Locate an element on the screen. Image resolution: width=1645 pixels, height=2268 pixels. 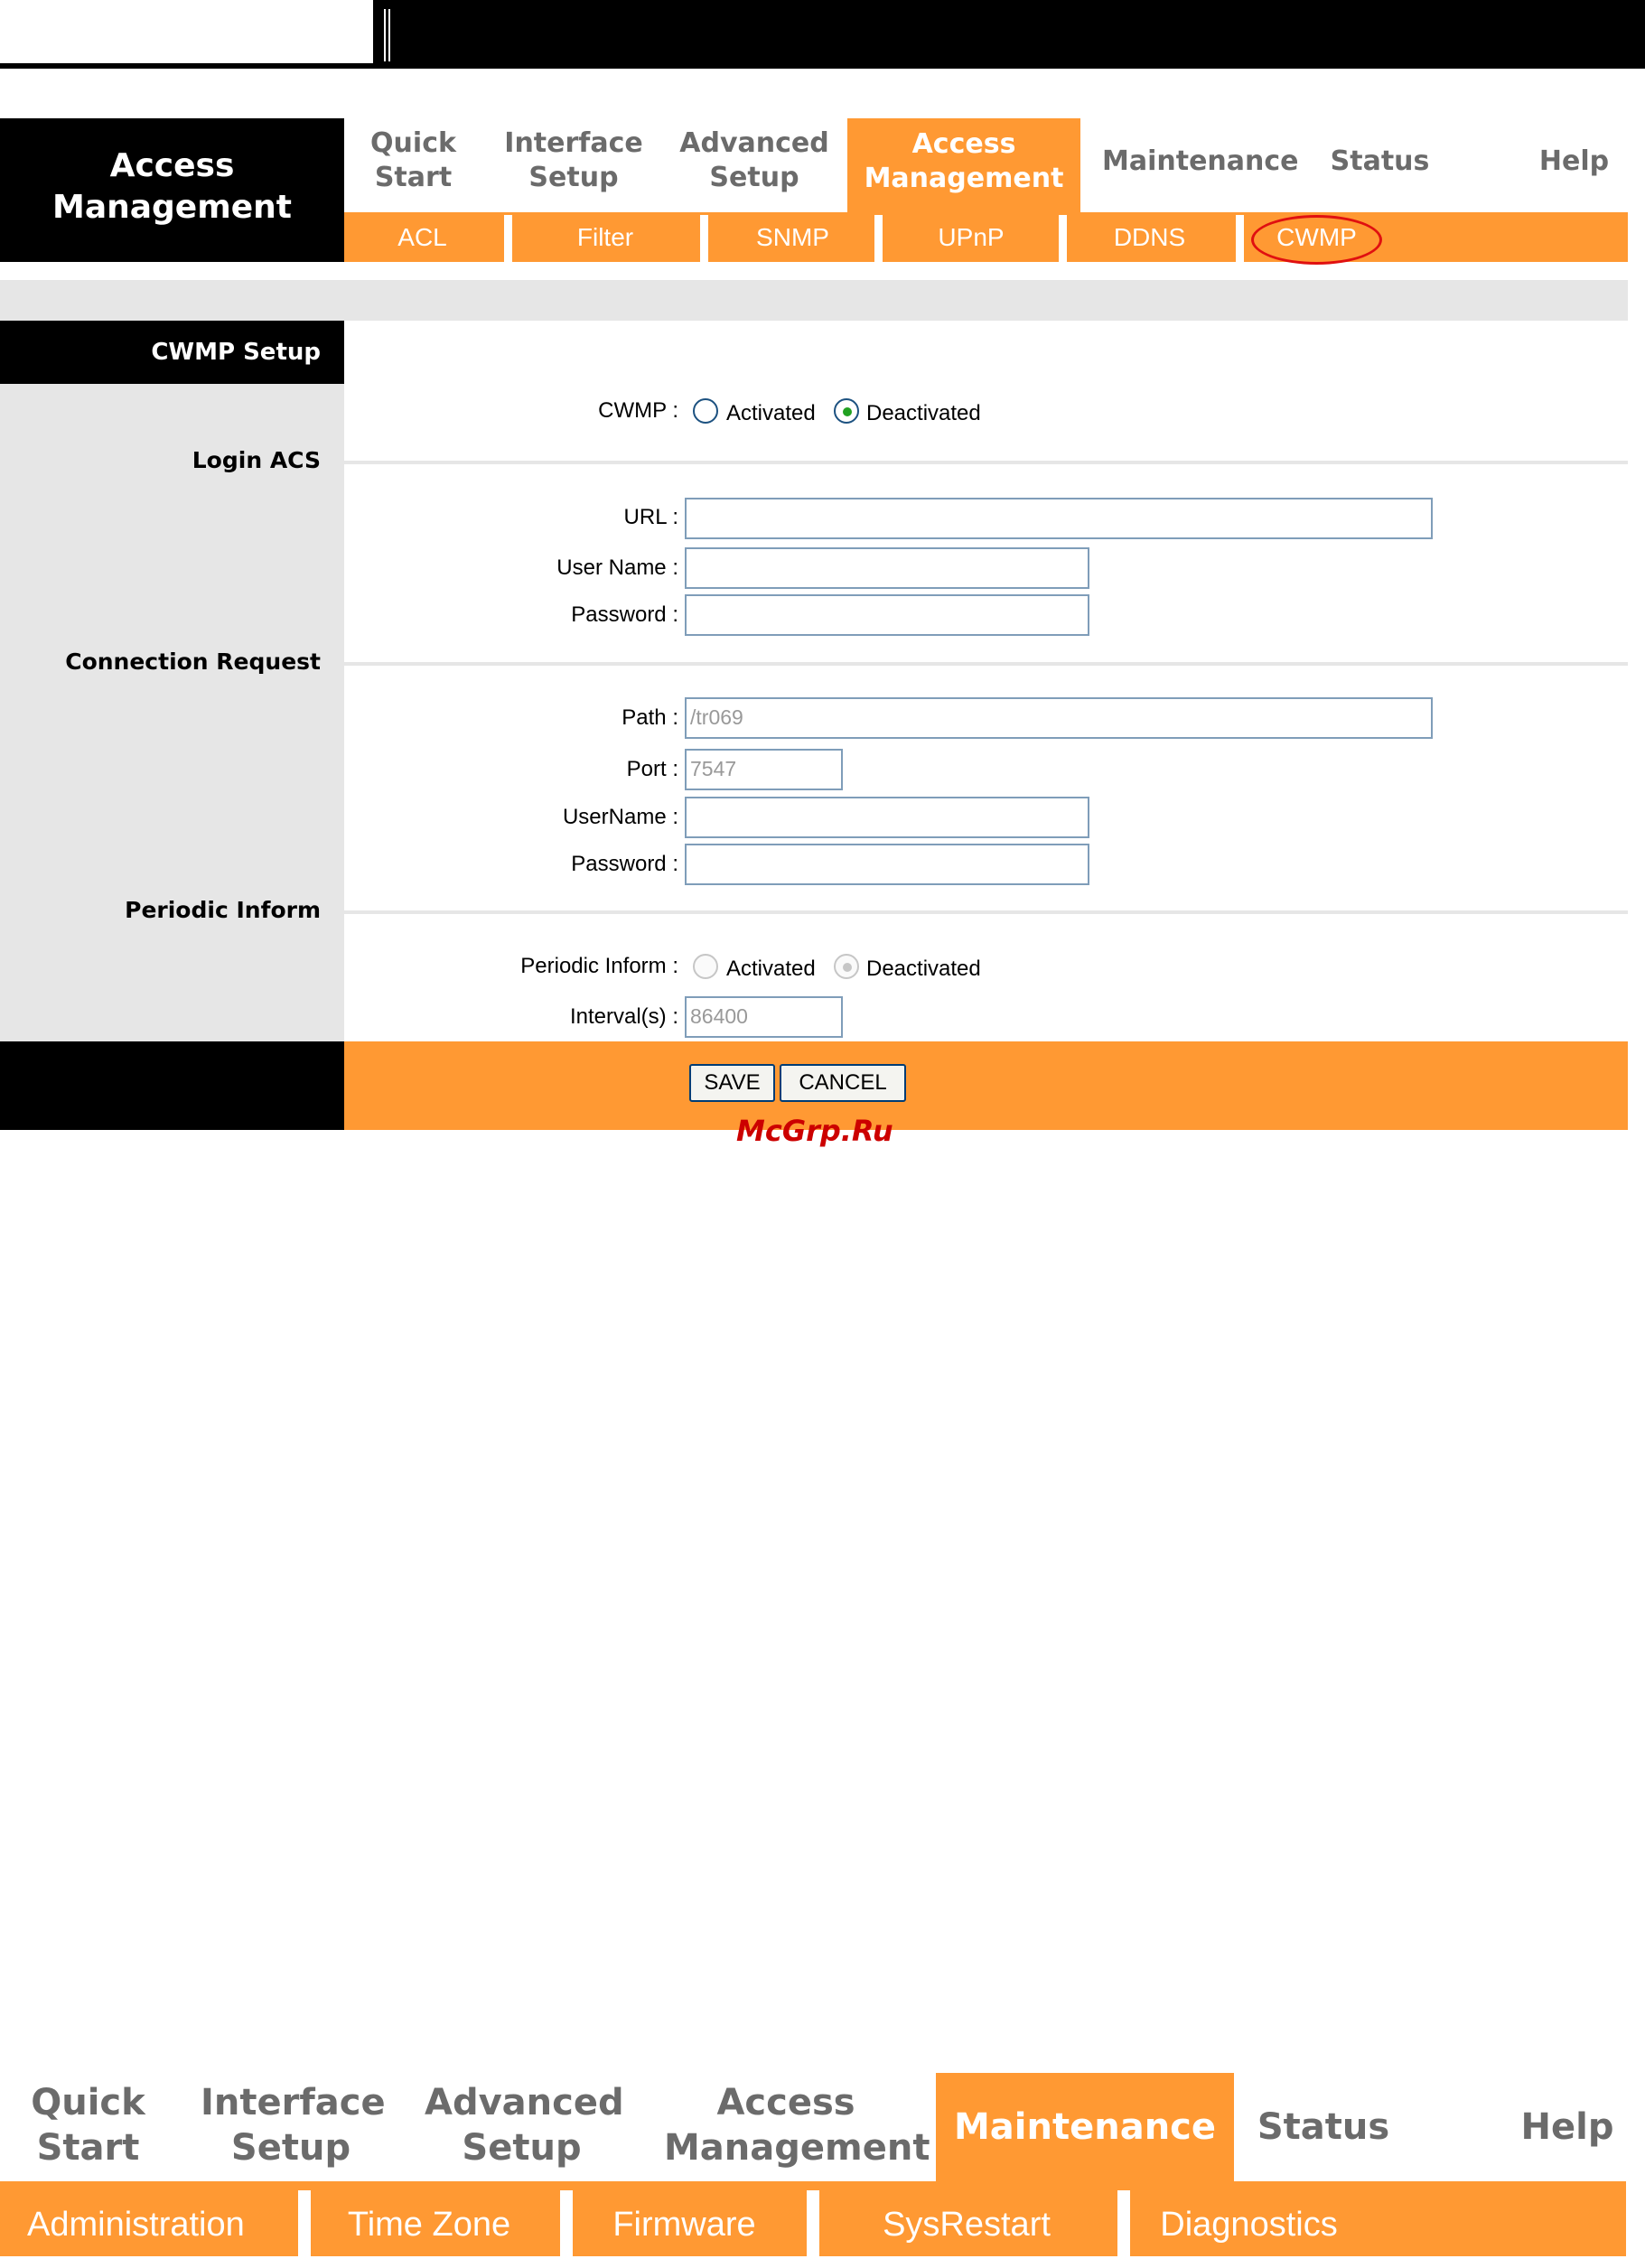
conn-password-label: Password : is located at coordinates (624, 864).